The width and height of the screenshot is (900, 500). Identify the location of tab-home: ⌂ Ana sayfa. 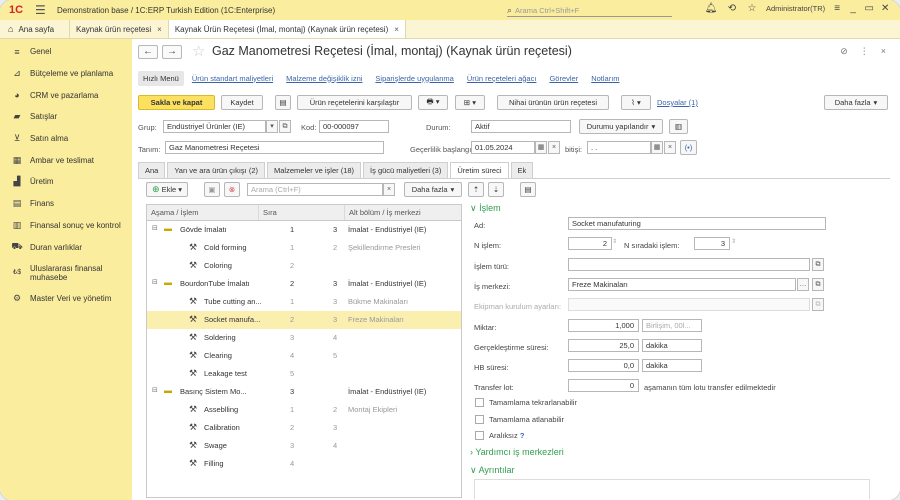
(35, 29).